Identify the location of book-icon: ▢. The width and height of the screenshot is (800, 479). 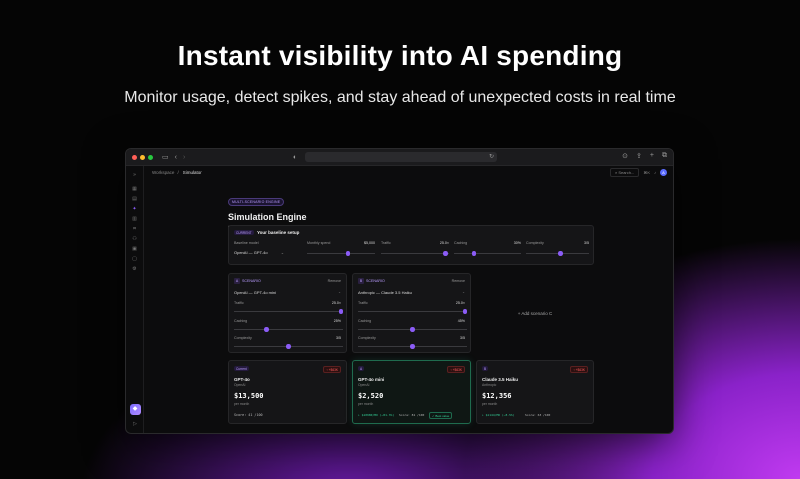
(134, 259).